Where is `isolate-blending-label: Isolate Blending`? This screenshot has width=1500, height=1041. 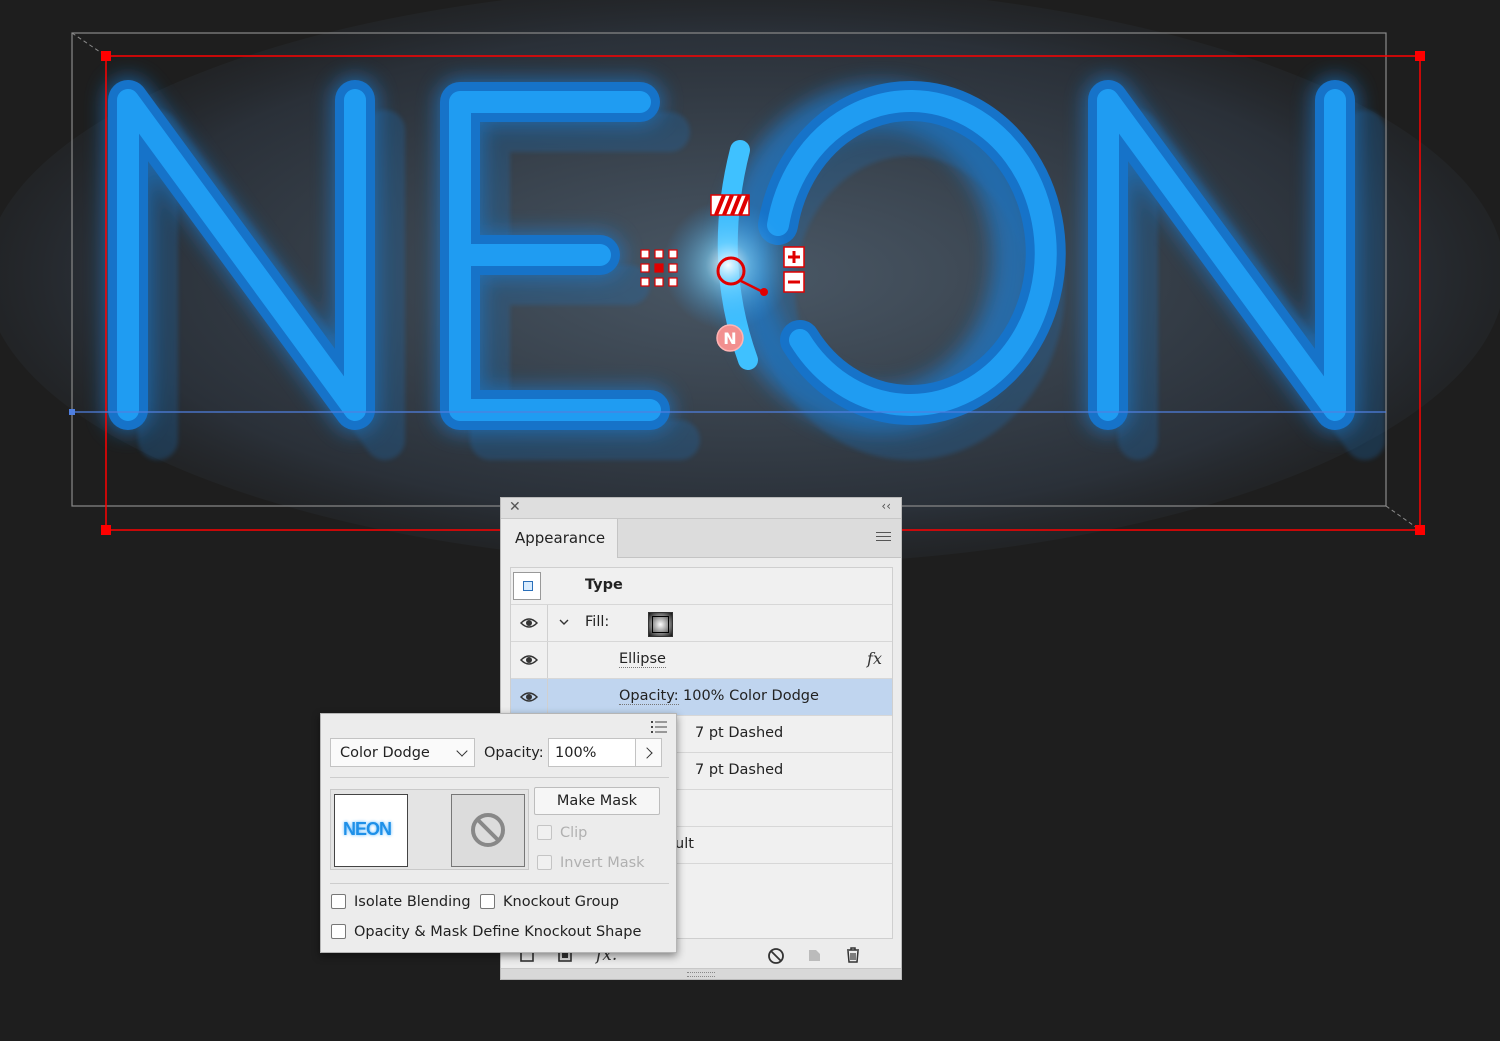 isolate-blending-label: Isolate Blending is located at coordinates (412, 902).